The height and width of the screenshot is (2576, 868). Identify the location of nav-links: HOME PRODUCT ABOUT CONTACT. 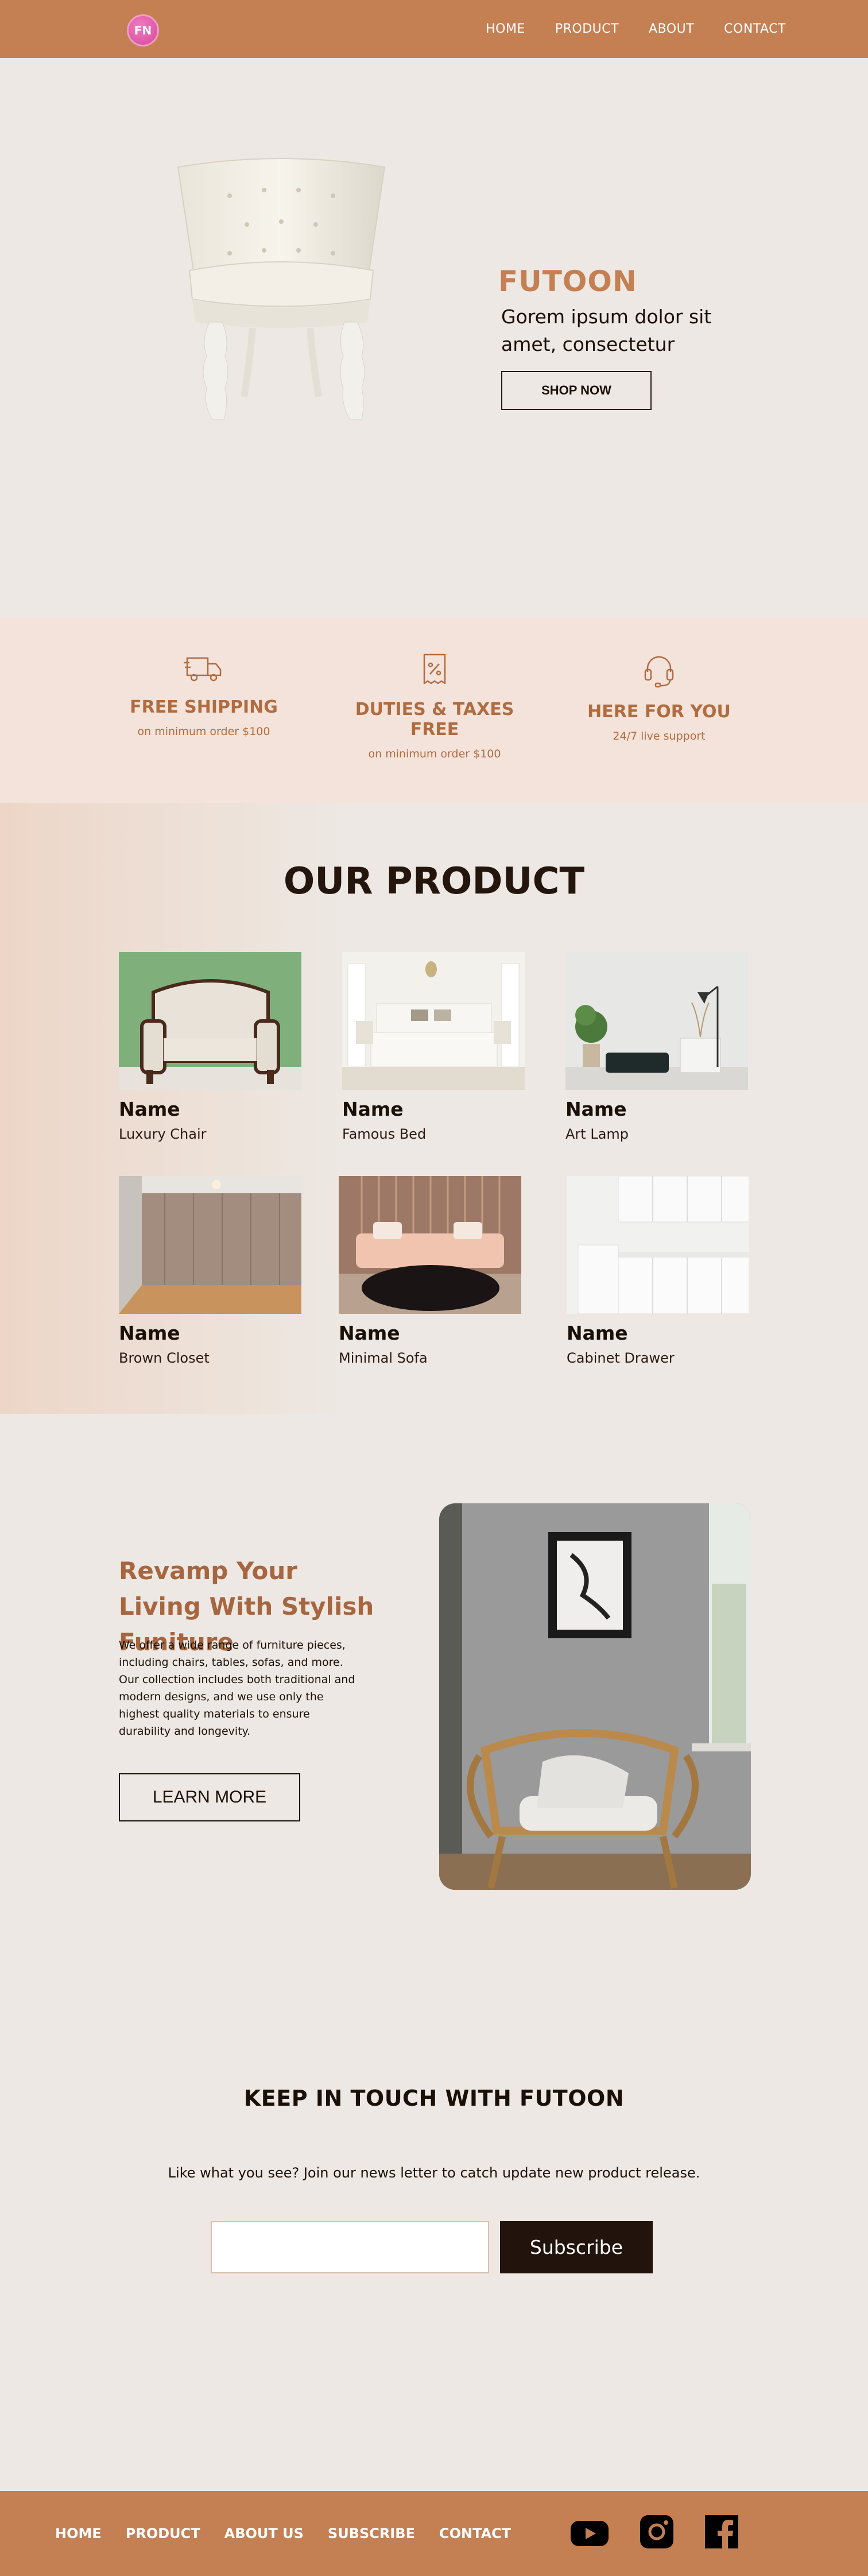
(636, 29).